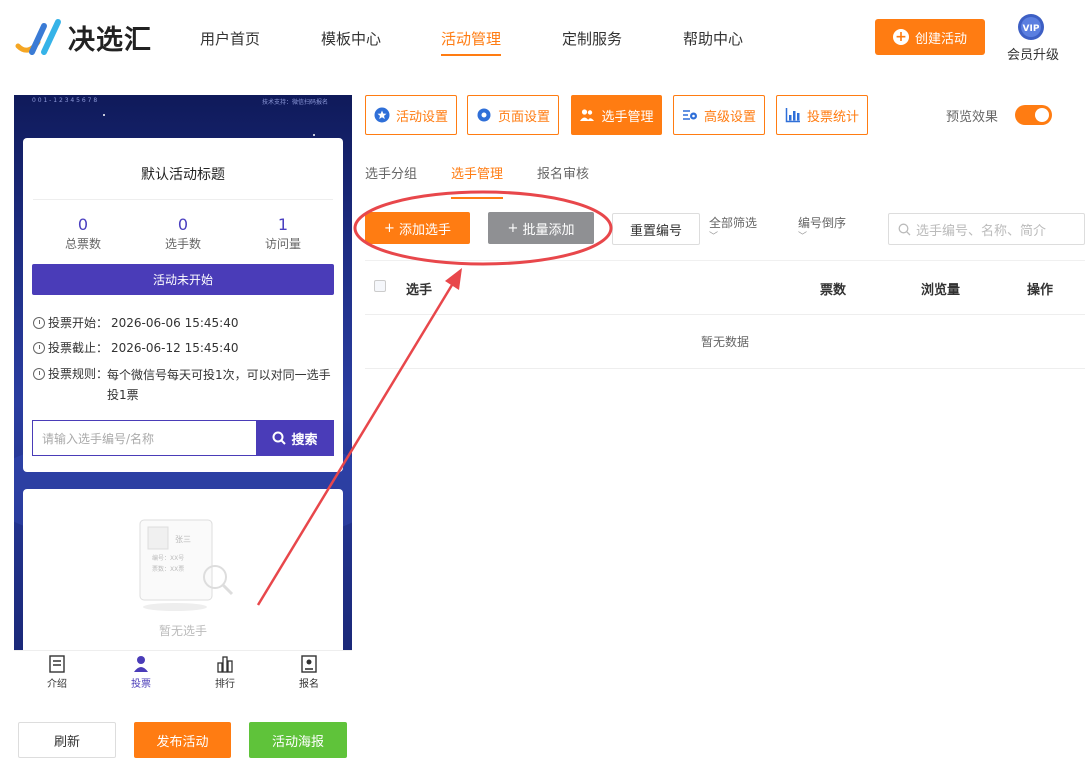 The image size is (1092, 776). Describe the element at coordinates (298, 740) in the screenshot. I see `activity-poster-button: 活动海报` at that location.